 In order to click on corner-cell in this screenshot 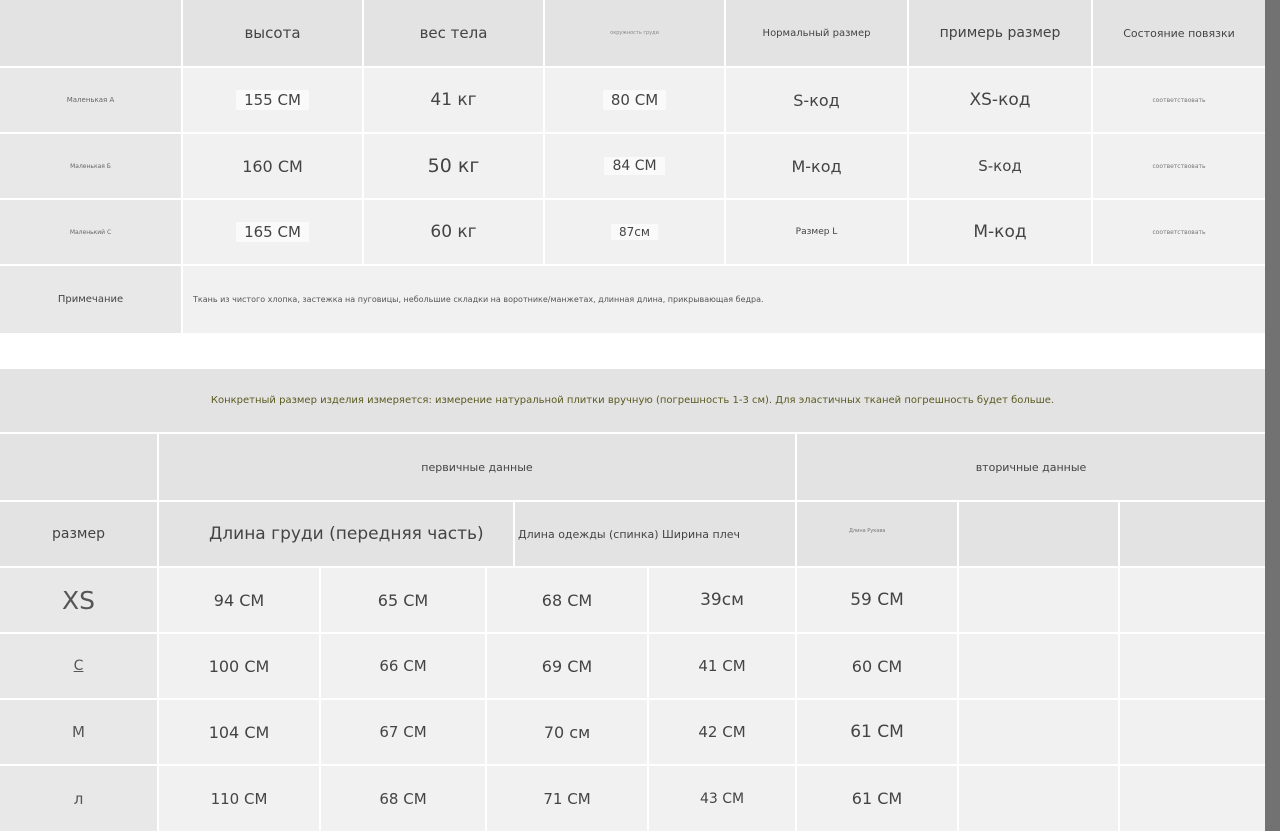, I will do `click(90, 33)`.